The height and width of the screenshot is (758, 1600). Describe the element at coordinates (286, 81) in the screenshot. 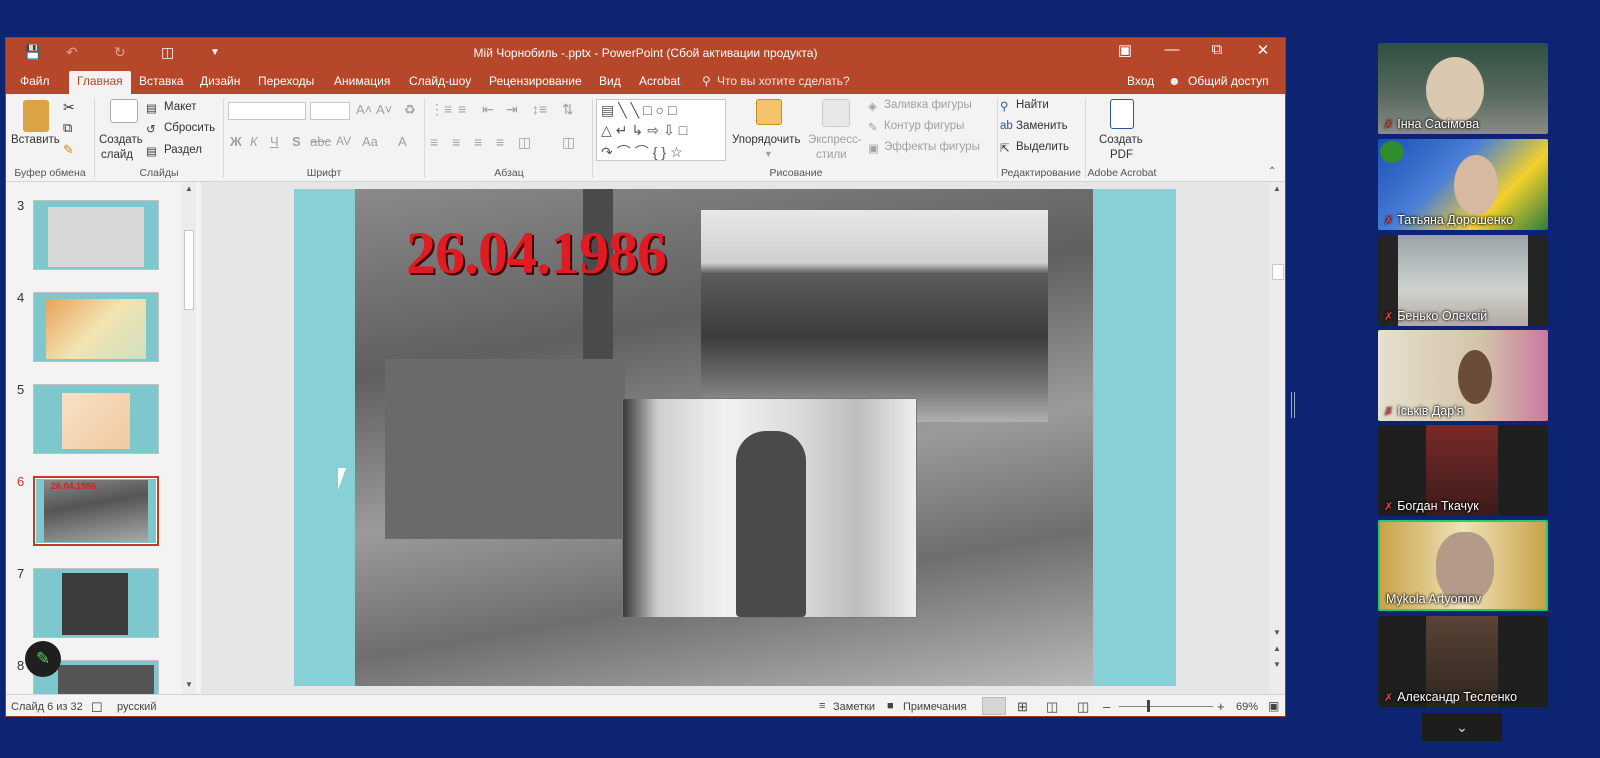

I see `tab-transitions: Переходы` at that location.